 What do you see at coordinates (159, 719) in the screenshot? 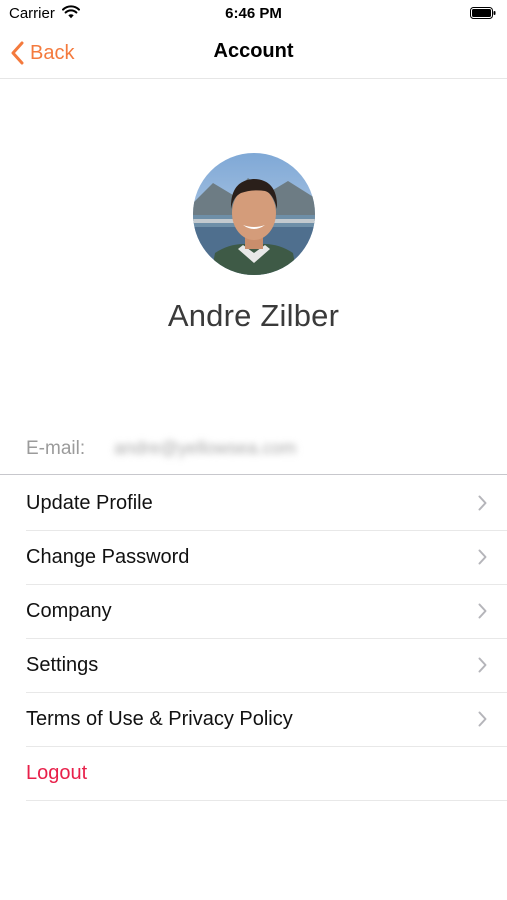
I see `menu-item-label: Terms of Use & Privacy Policy` at bounding box center [159, 719].